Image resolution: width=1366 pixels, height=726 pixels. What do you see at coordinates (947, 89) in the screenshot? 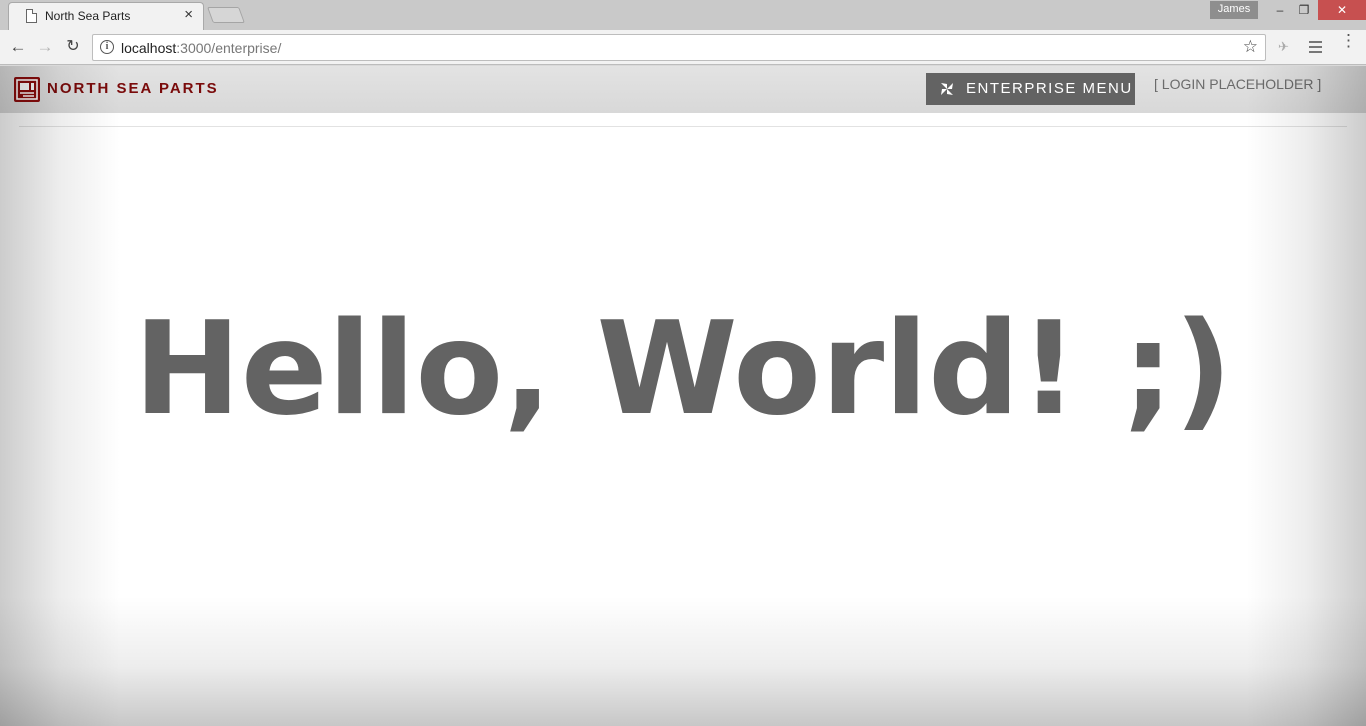
I see `pinwheel-icon` at bounding box center [947, 89].